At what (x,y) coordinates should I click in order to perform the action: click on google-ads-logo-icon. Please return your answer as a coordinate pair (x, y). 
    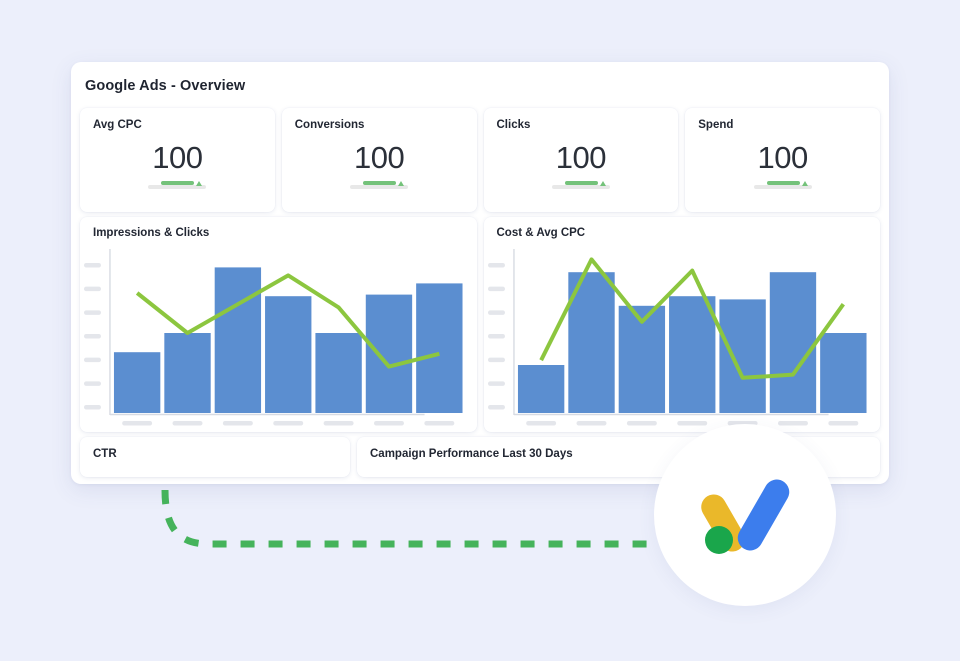
    Looking at the image, I should click on (745, 516).